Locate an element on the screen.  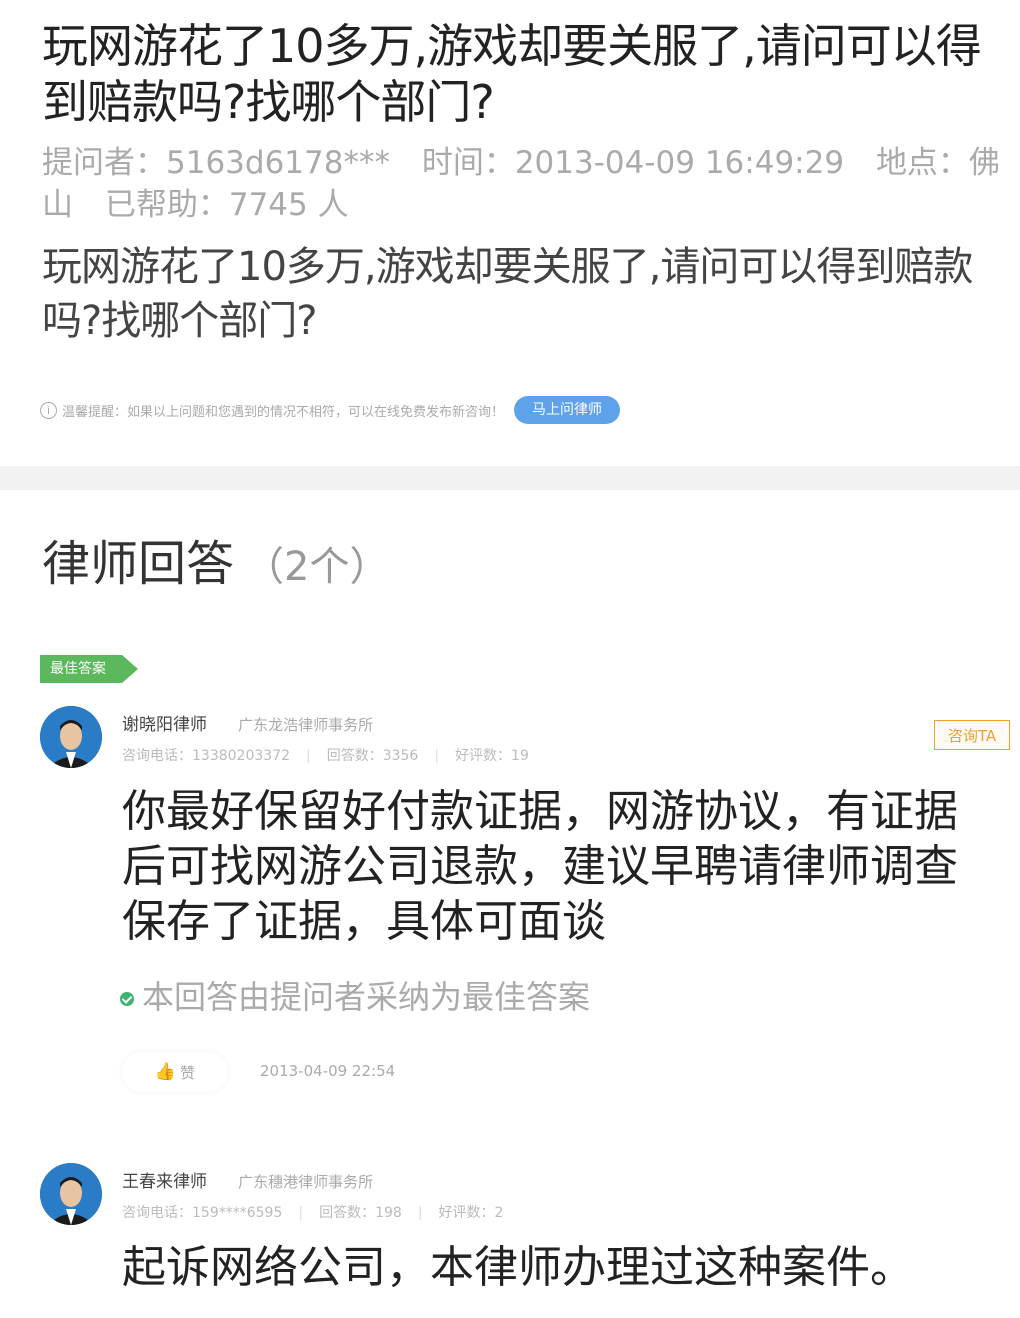
answers-title: 律师回答 is located at coordinates (138, 564).